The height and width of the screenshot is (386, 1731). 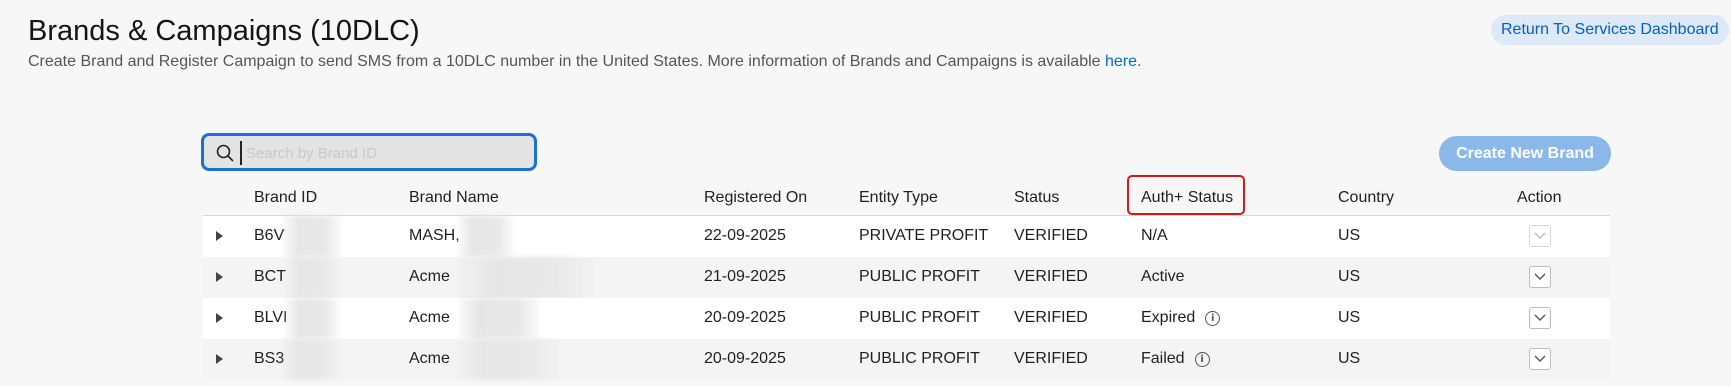 What do you see at coordinates (454, 198) in the screenshot?
I see `column-header-brand-name: Brand Name` at bounding box center [454, 198].